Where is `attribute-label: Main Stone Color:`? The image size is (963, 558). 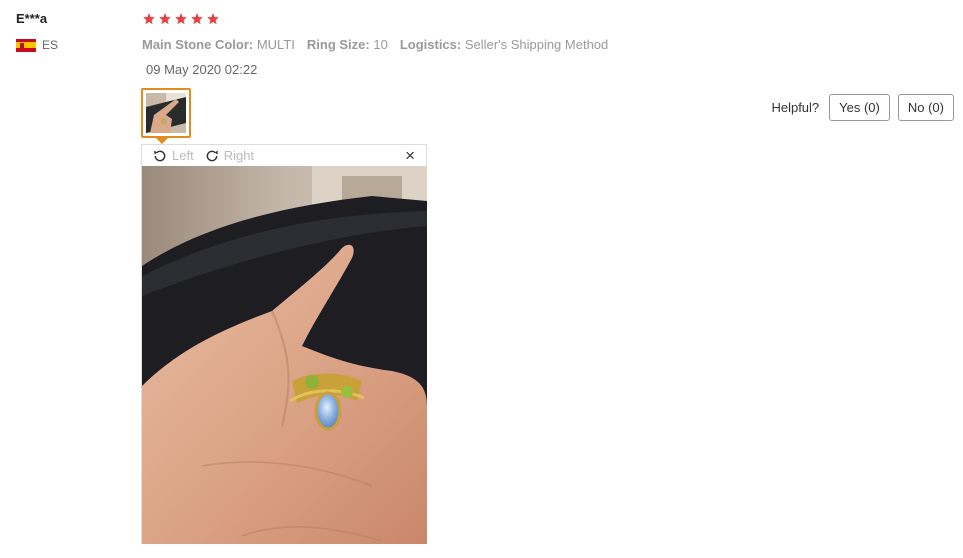
attribute-label: Main Stone Color: is located at coordinates (198, 44).